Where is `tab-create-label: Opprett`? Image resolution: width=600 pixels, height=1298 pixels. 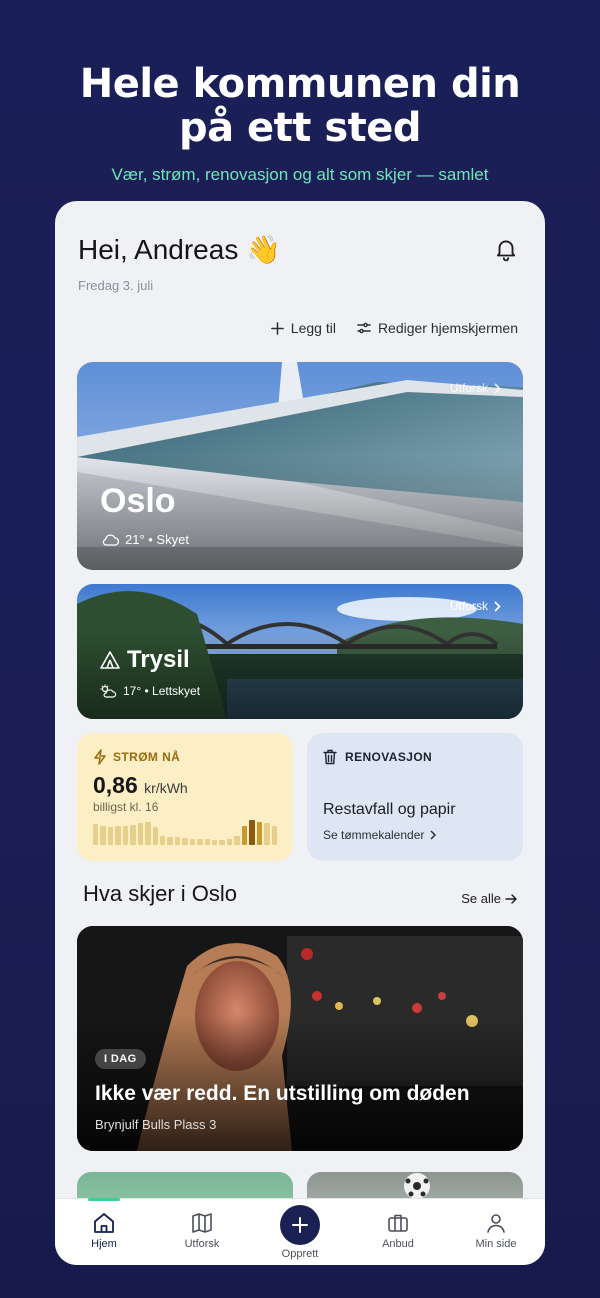
tab-create-label: Opprett is located at coordinates (300, 1254).